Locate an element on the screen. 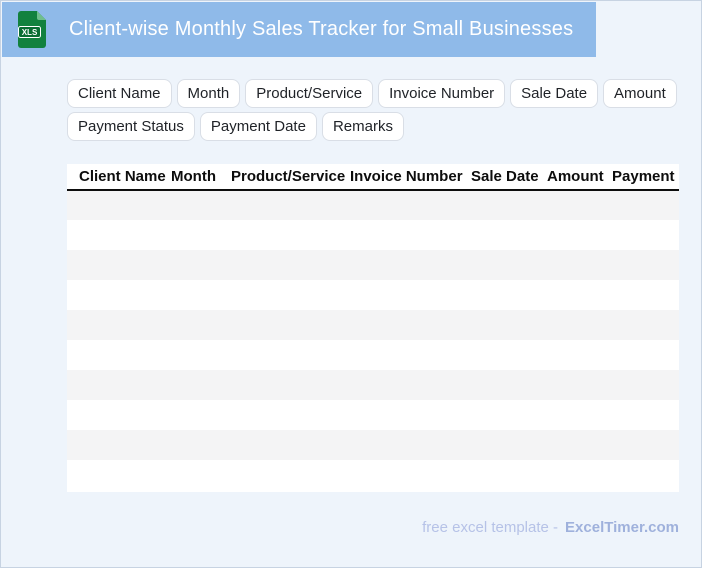 The height and width of the screenshot is (568, 702). column-header-payment-status: Payment Status is located at coordinates (645, 177).